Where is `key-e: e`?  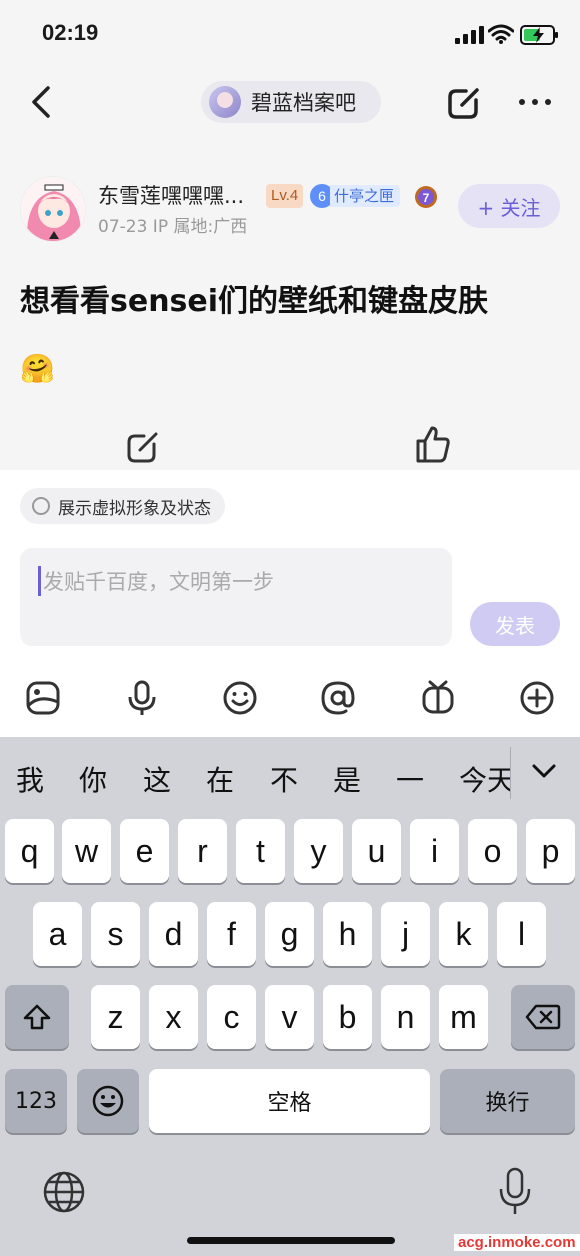
key-e: e is located at coordinates (144, 851).